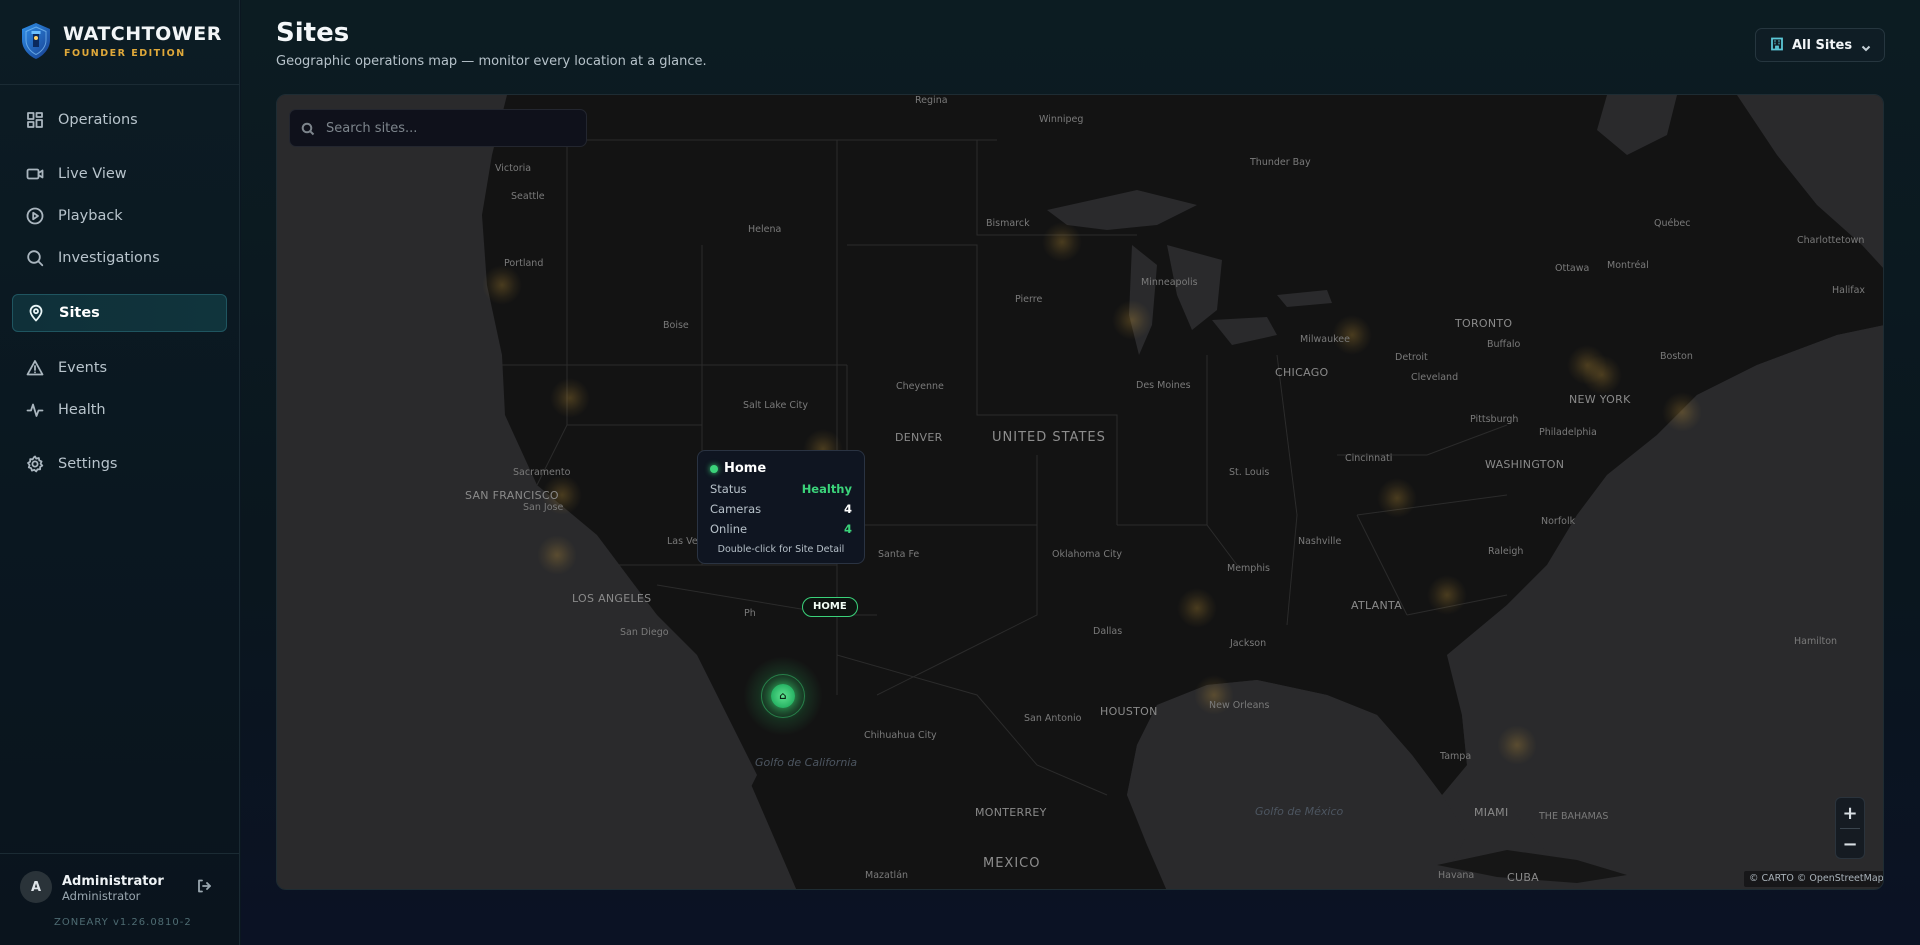 The height and width of the screenshot is (945, 1920). What do you see at coordinates (1435, 377) in the screenshot?
I see `map-label: Cleveland` at bounding box center [1435, 377].